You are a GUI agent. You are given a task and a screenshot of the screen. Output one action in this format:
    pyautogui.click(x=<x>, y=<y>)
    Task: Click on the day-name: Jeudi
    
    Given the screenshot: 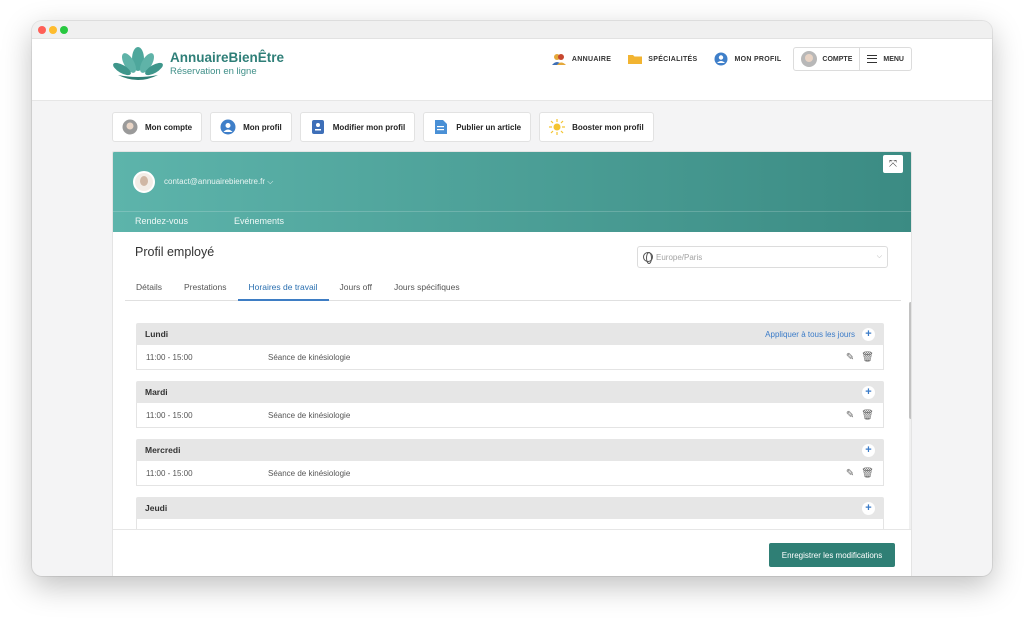 What is the action you would take?
    pyautogui.click(x=156, y=508)
    